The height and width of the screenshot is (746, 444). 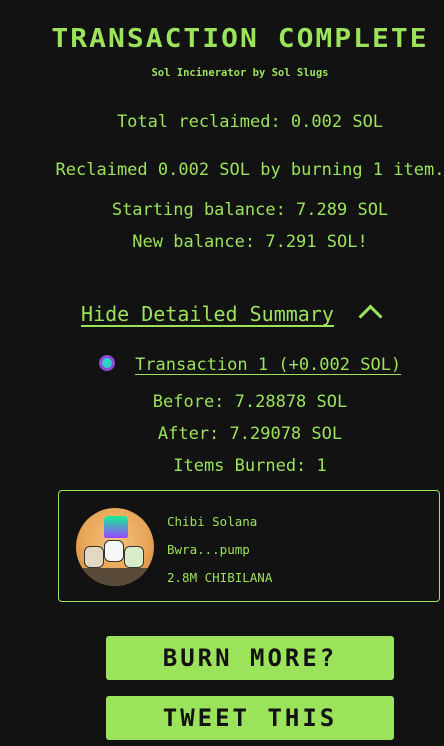 I want to click on total-reclaimed: Total reclaimed: 0.002 SOL, so click(x=250, y=122).